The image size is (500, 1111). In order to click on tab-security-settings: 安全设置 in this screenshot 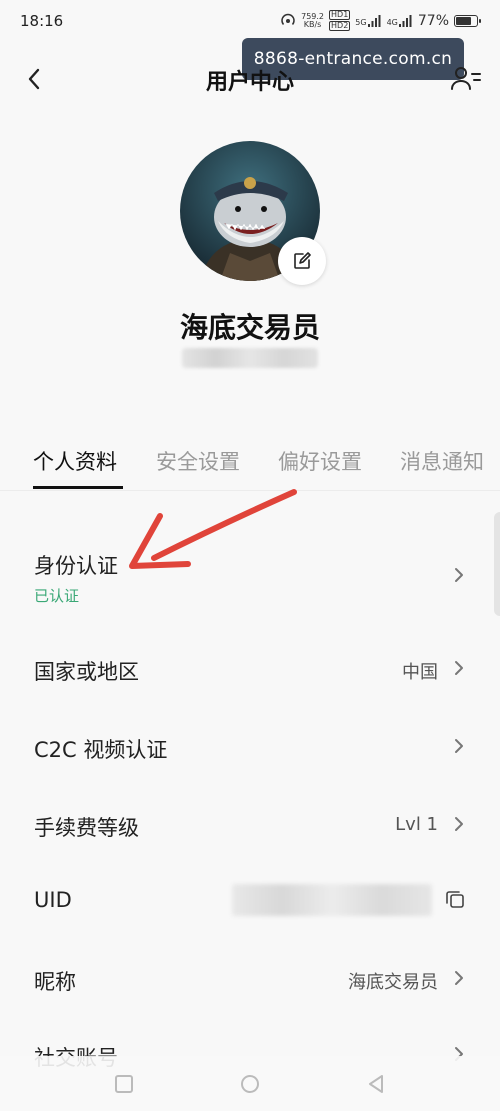, I will do `click(198, 461)`.